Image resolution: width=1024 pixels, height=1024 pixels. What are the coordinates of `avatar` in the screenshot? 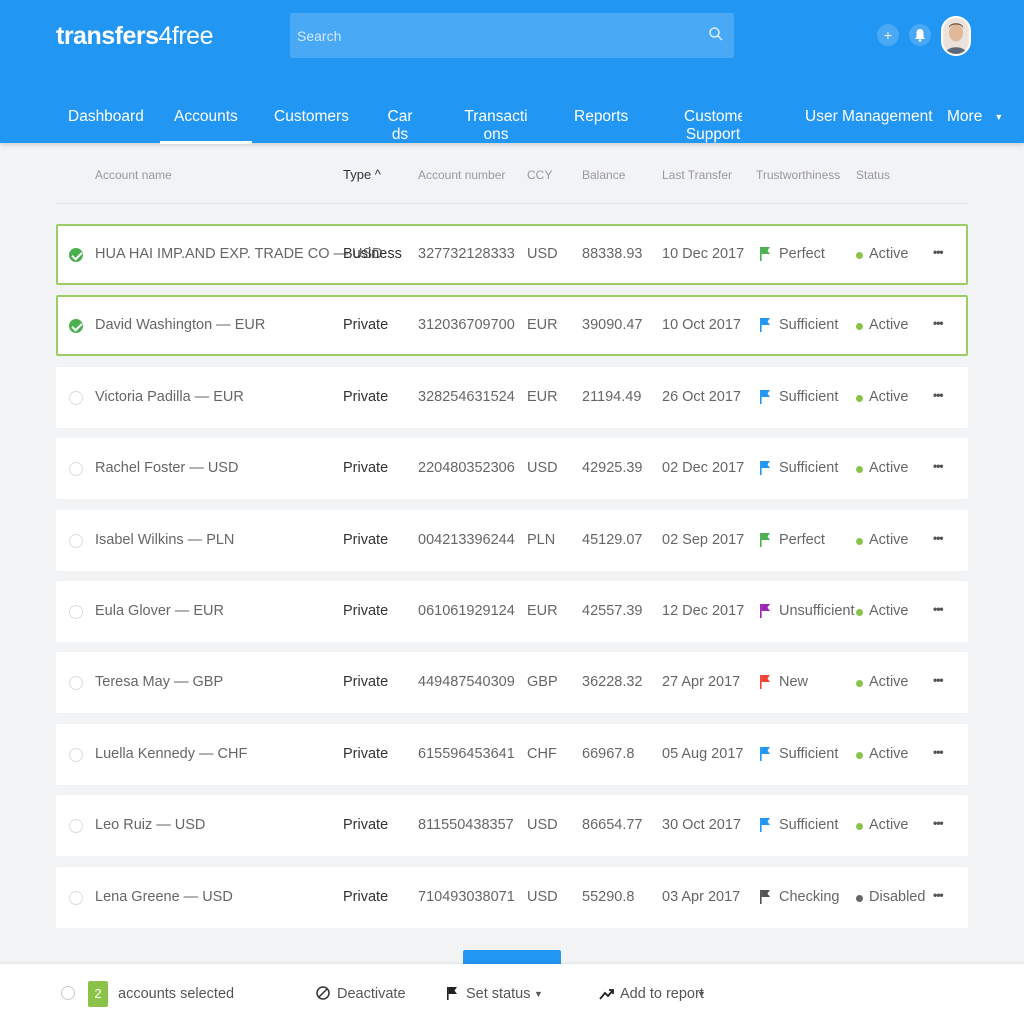 It's located at (956, 36).